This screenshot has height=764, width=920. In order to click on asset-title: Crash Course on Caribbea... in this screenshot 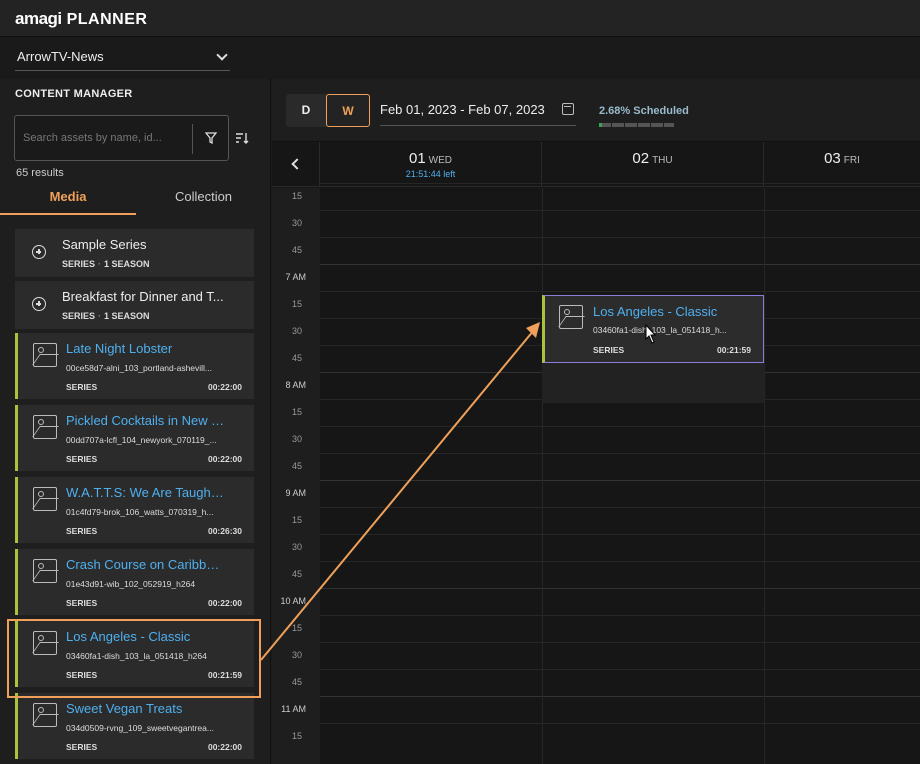, I will do `click(146, 564)`.